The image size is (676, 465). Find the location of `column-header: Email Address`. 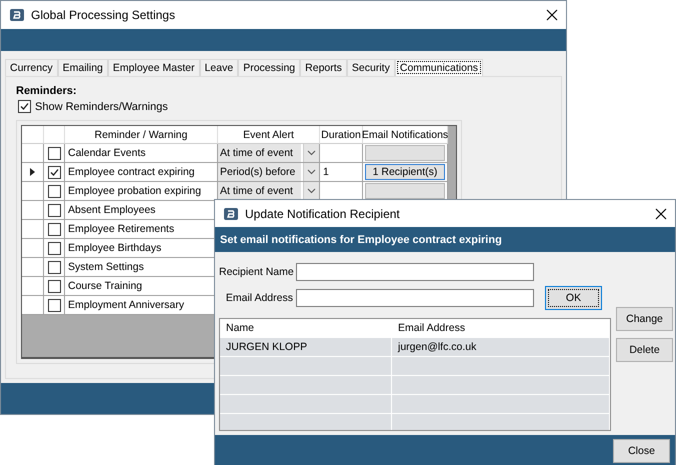

column-header: Email Address is located at coordinates (501, 328).